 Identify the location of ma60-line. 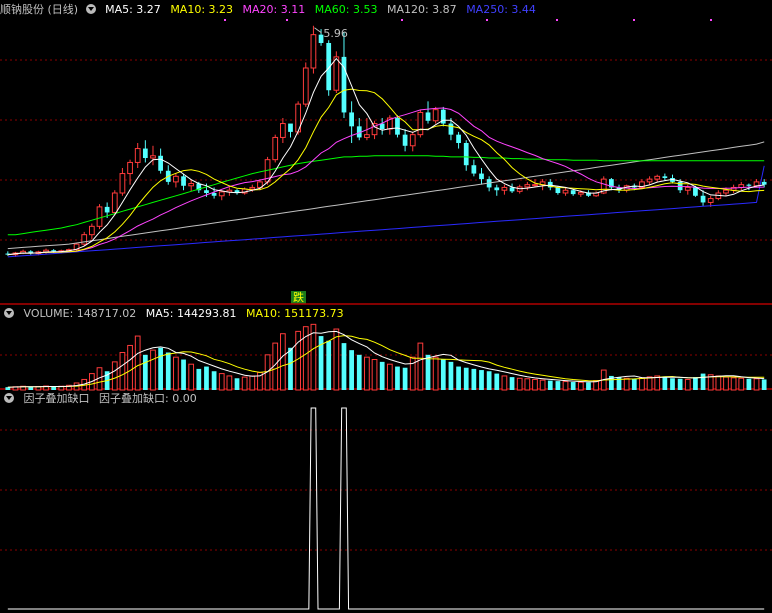
(386, 195).